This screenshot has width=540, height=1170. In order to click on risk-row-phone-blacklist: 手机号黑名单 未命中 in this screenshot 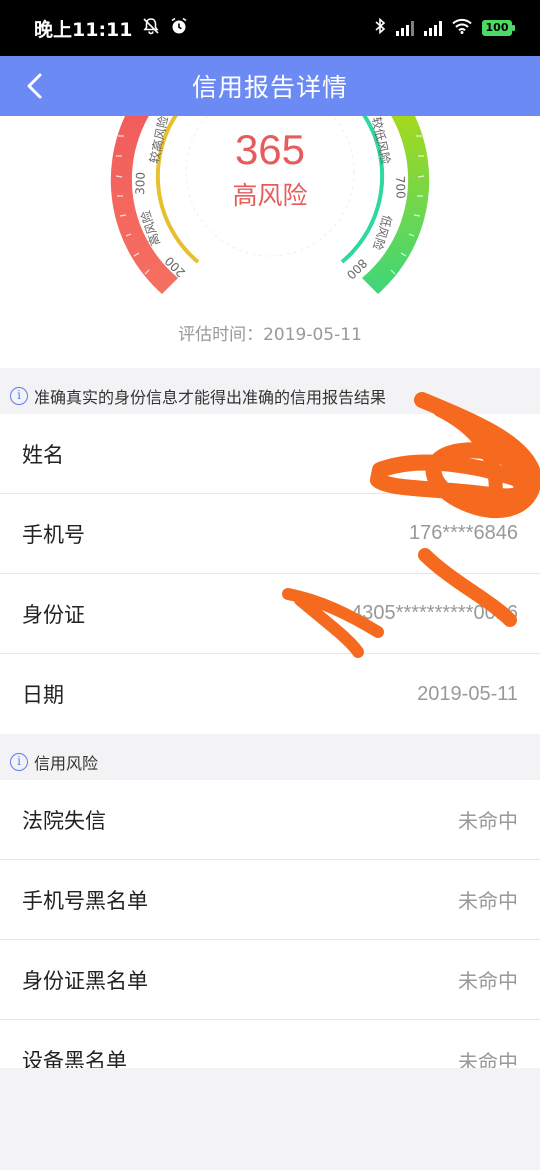, I will do `click(270, 900)`.